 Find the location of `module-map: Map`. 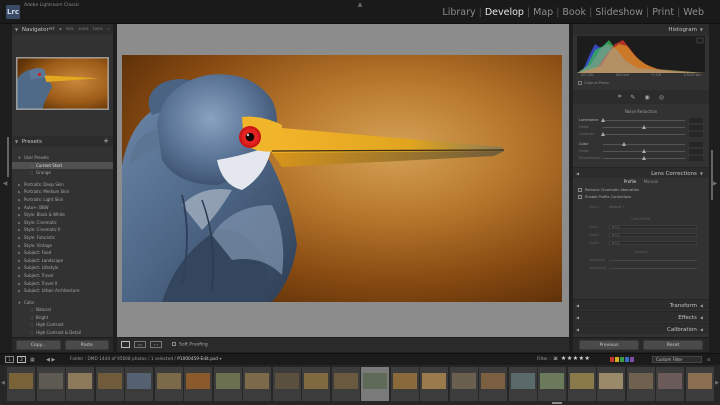

module-map: Map is located at coordinates (543, 12).